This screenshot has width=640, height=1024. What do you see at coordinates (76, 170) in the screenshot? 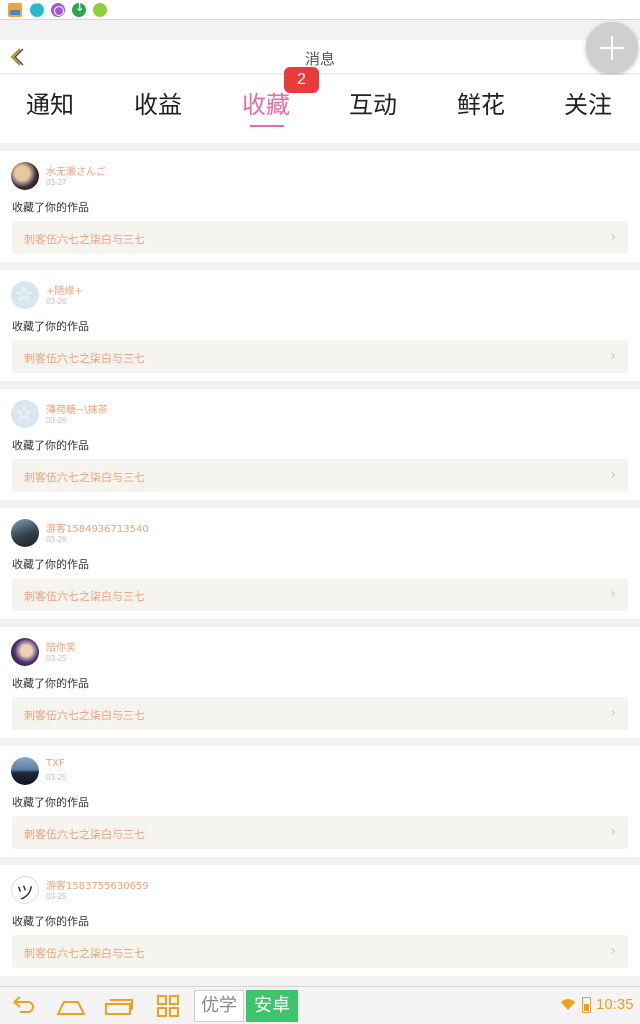
I see `username: 水无瀬さんご` at bounding box center [76, 170].